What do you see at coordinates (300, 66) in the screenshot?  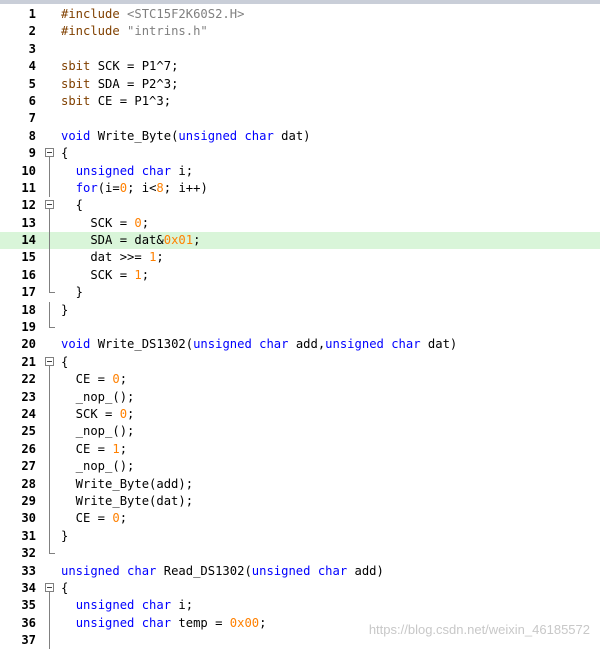 I see `code-line: 4 sbit SCK = P1^7;` at bounding box center [300, 66].